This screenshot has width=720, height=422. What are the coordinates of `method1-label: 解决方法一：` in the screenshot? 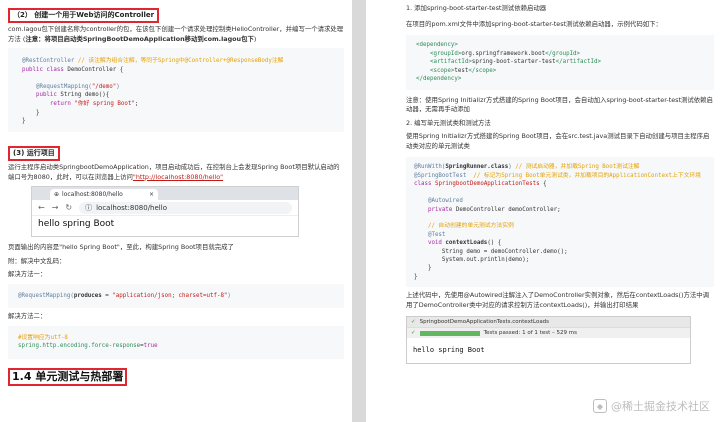 It's located at (27, 274).